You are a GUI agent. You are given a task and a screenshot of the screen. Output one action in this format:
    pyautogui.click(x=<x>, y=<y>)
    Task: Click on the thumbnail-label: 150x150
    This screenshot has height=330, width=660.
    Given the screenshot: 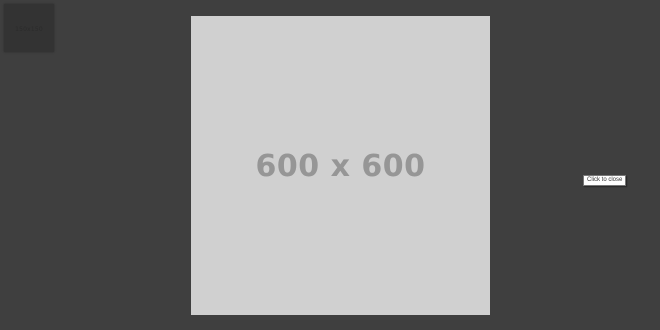 What is the action you would take?
    pyautogui.click(x=29, y=29)
    